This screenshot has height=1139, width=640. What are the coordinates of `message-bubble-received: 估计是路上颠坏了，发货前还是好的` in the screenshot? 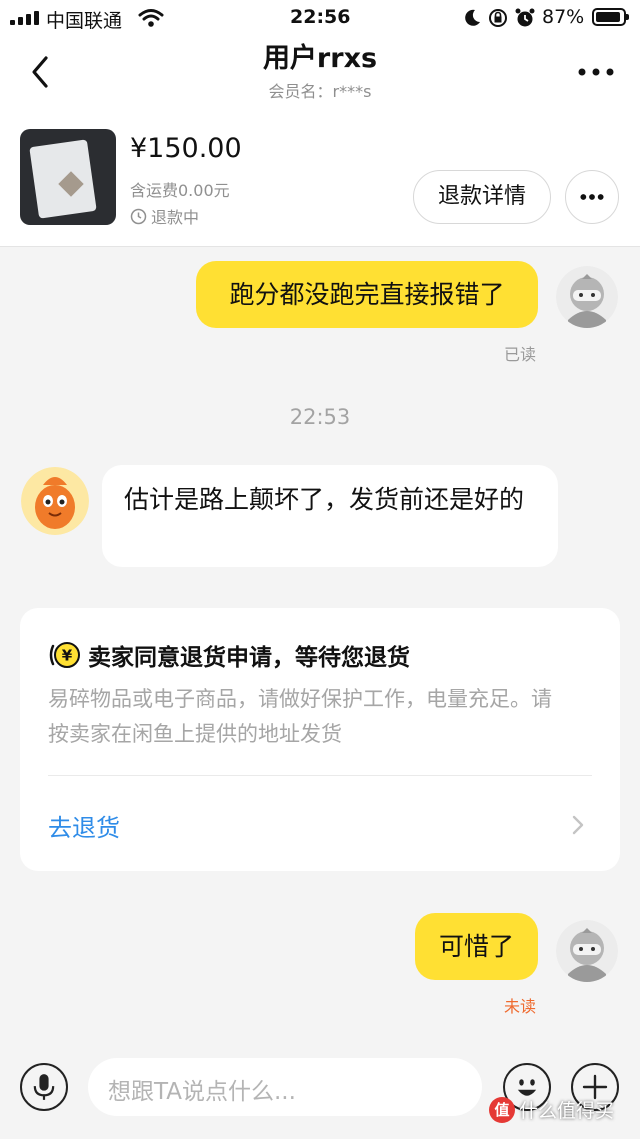 It's located at (330, 516).